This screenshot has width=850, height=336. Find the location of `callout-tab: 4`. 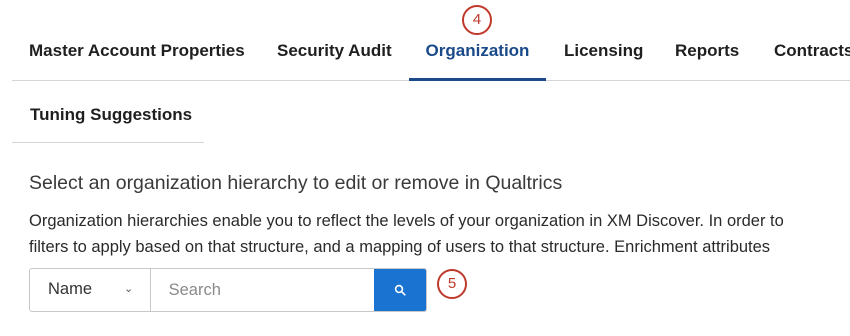

callout-tab: 4 is located at coordinates (477, 20).